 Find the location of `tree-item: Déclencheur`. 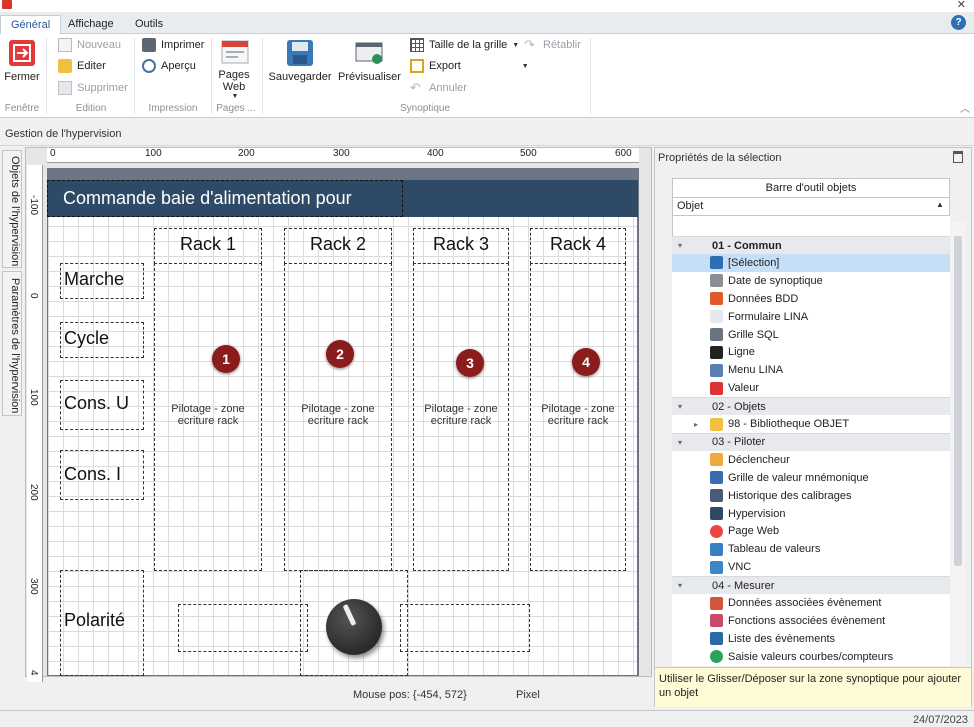

tree-item: Déclencheur is located at coordinates (811, 460).